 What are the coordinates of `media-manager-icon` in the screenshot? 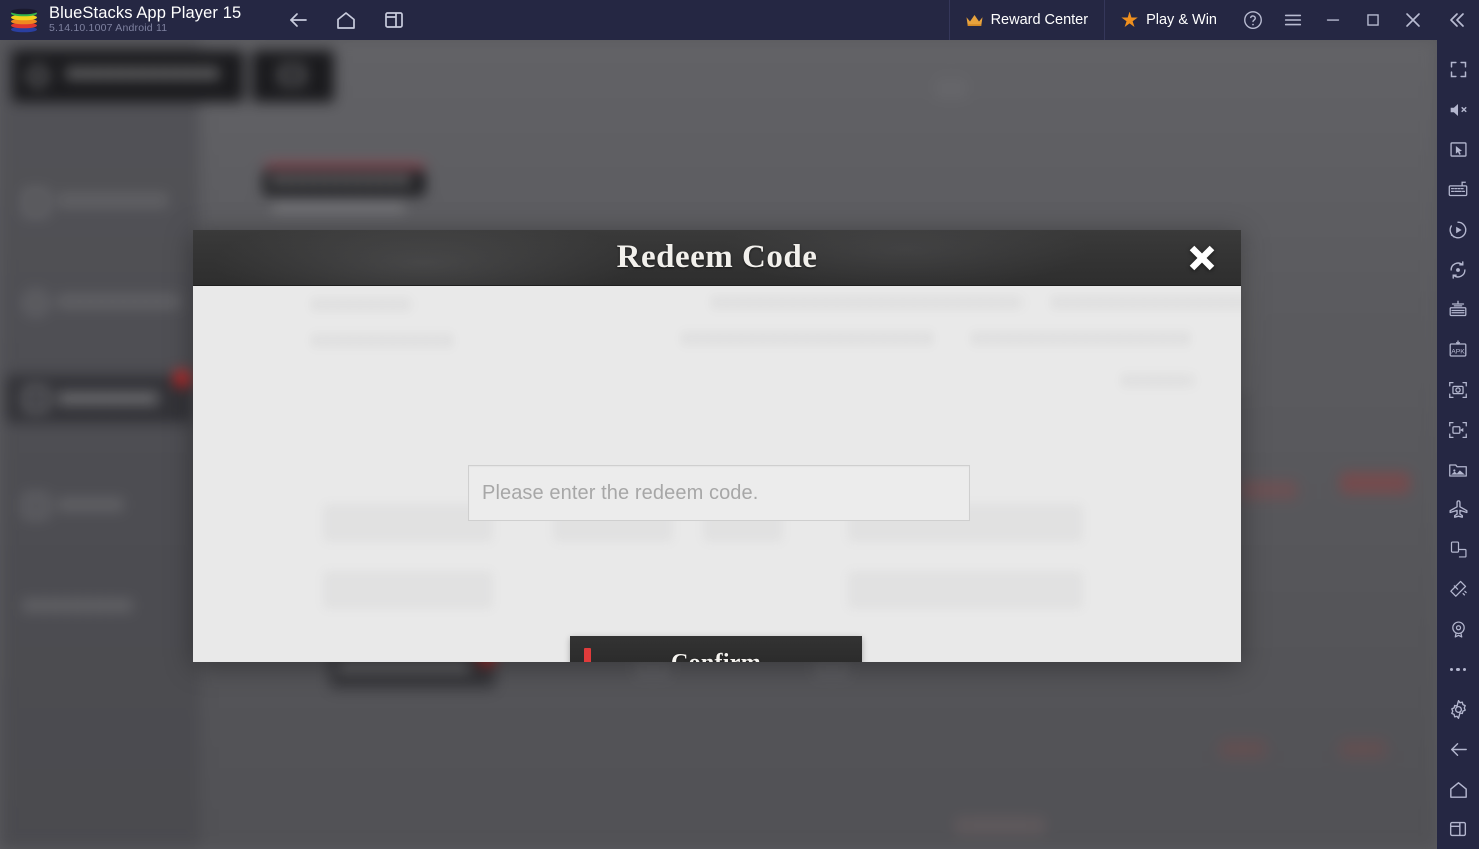 It's located at (1458, 470).